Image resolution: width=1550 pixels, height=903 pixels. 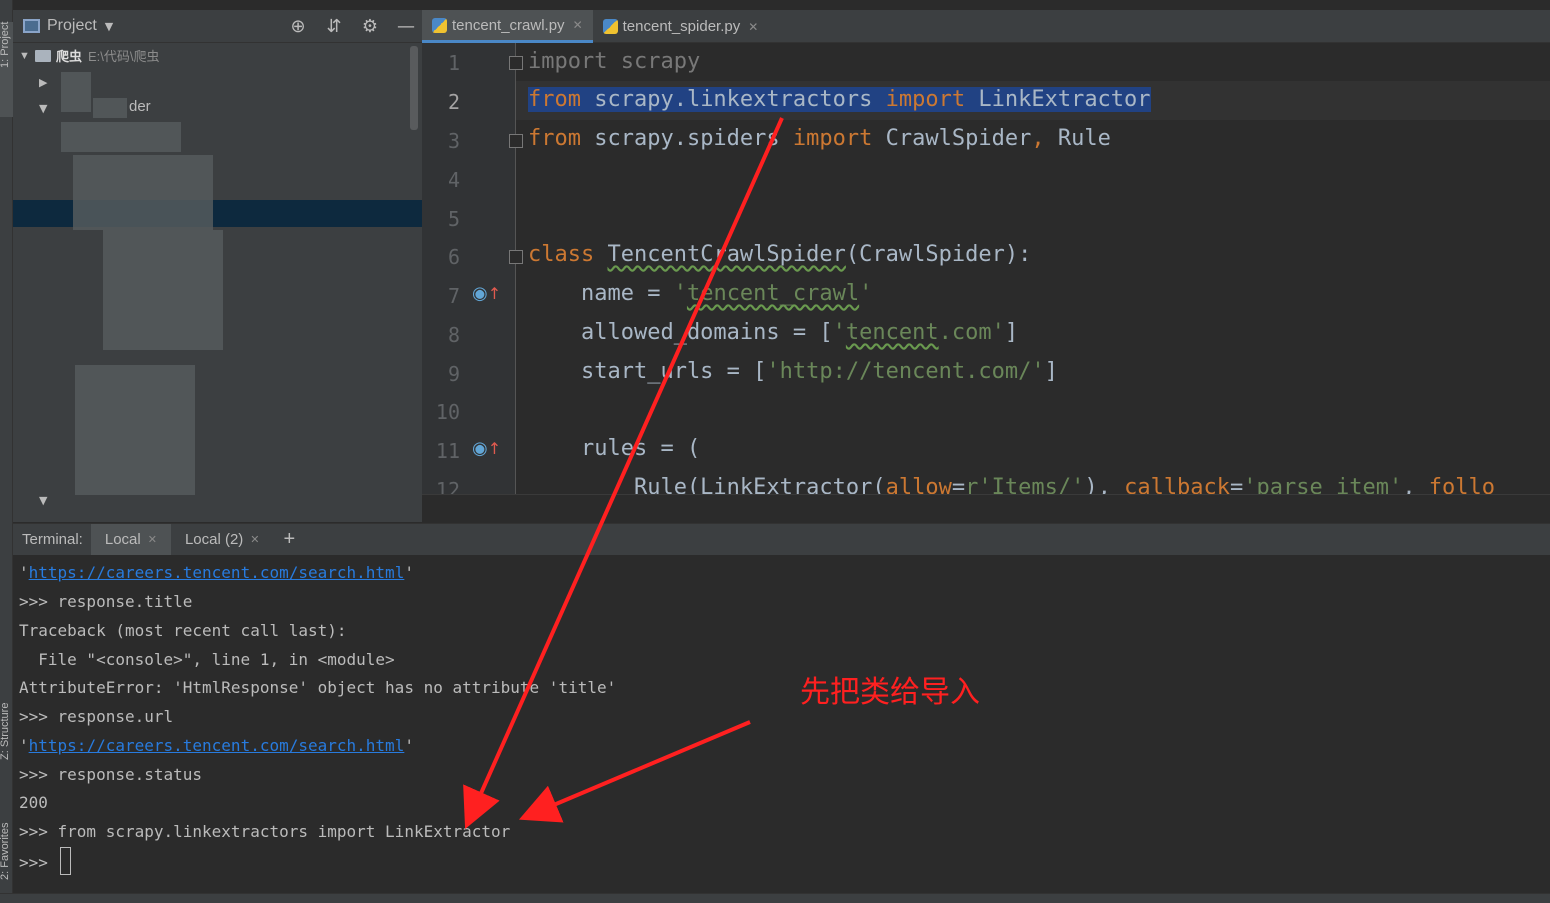 What do you see at coordinates (453, 374) in the screenshot?
I see `line-number: 9` at bounding box center [453, 374].